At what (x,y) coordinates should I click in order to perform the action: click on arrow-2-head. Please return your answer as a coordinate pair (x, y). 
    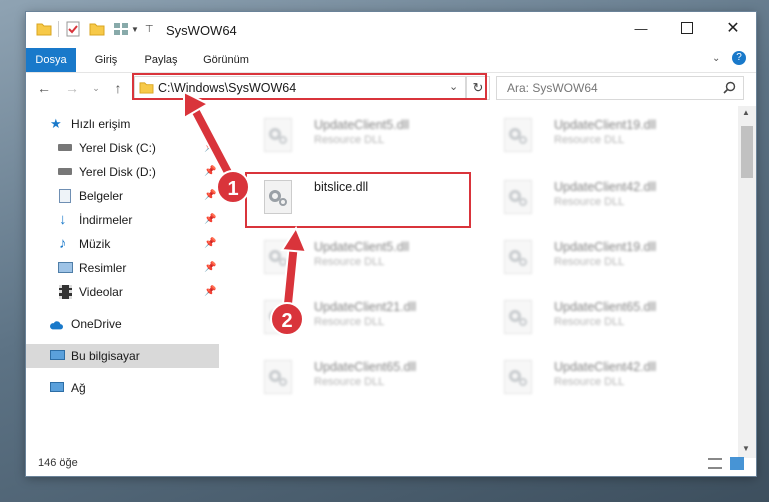
    Looking at the image, I should click on (294, 239).